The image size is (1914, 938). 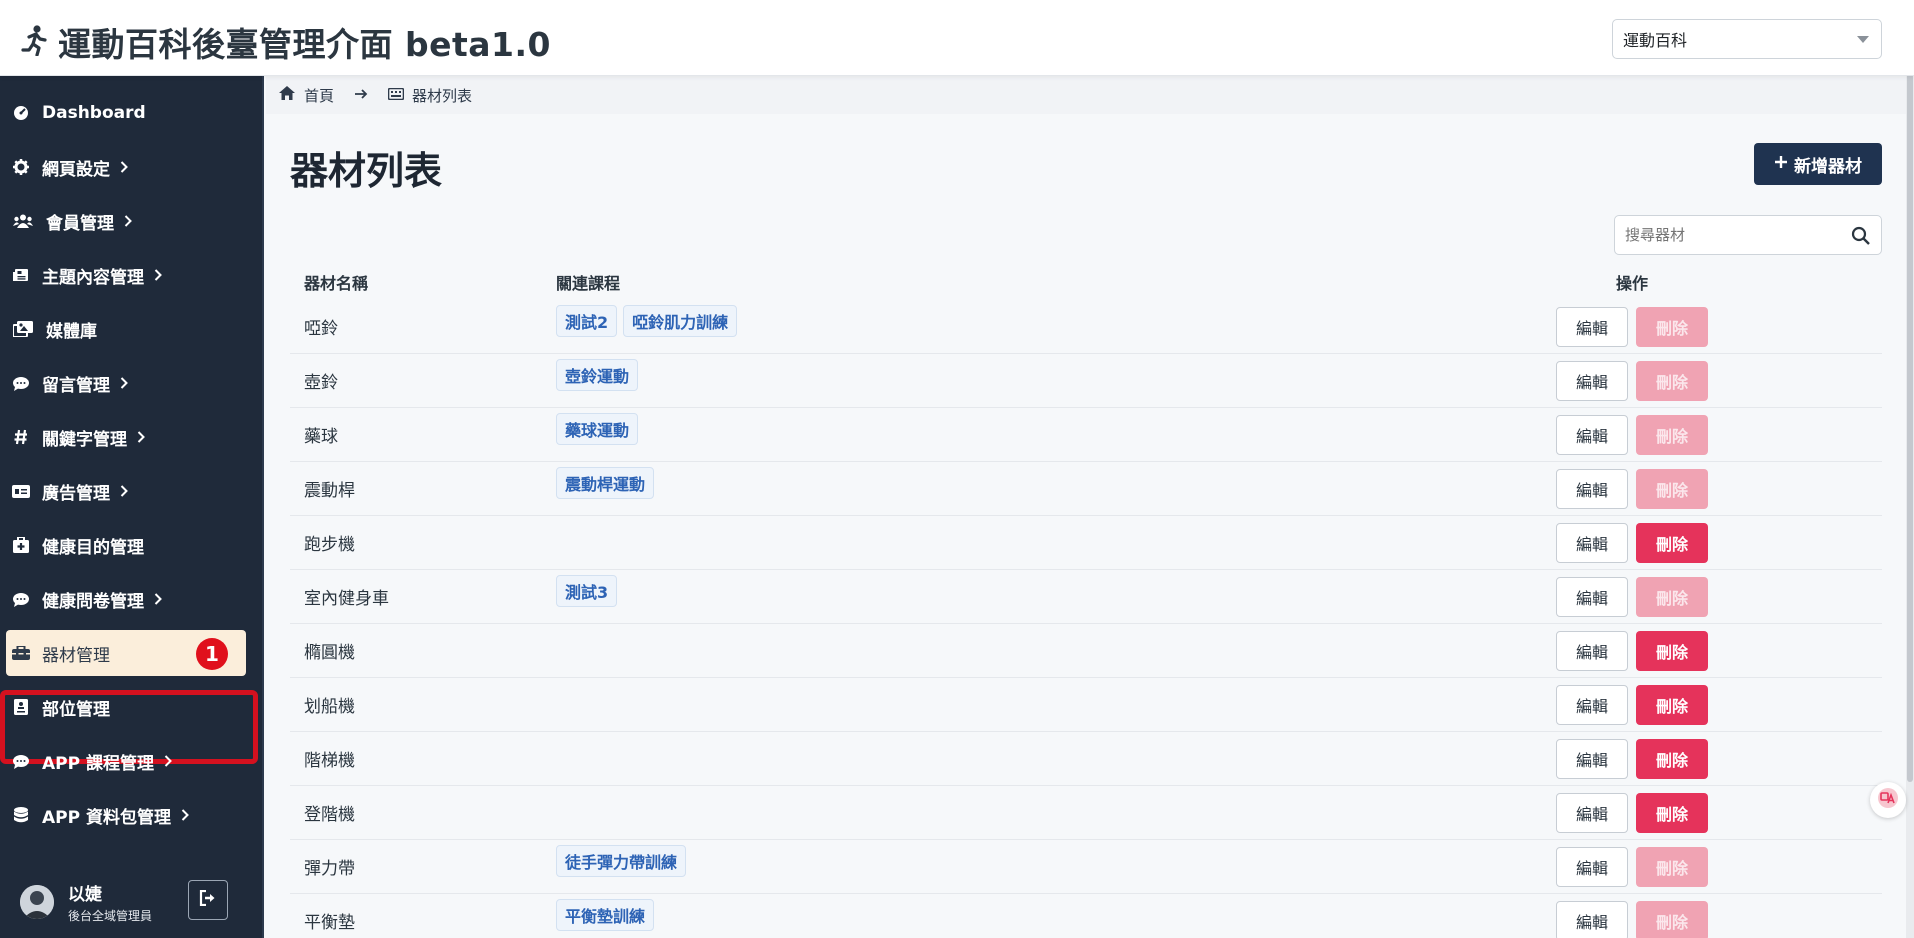 I want to click on add-equipment-button: 新增器材, so click(x=1818, y=164).